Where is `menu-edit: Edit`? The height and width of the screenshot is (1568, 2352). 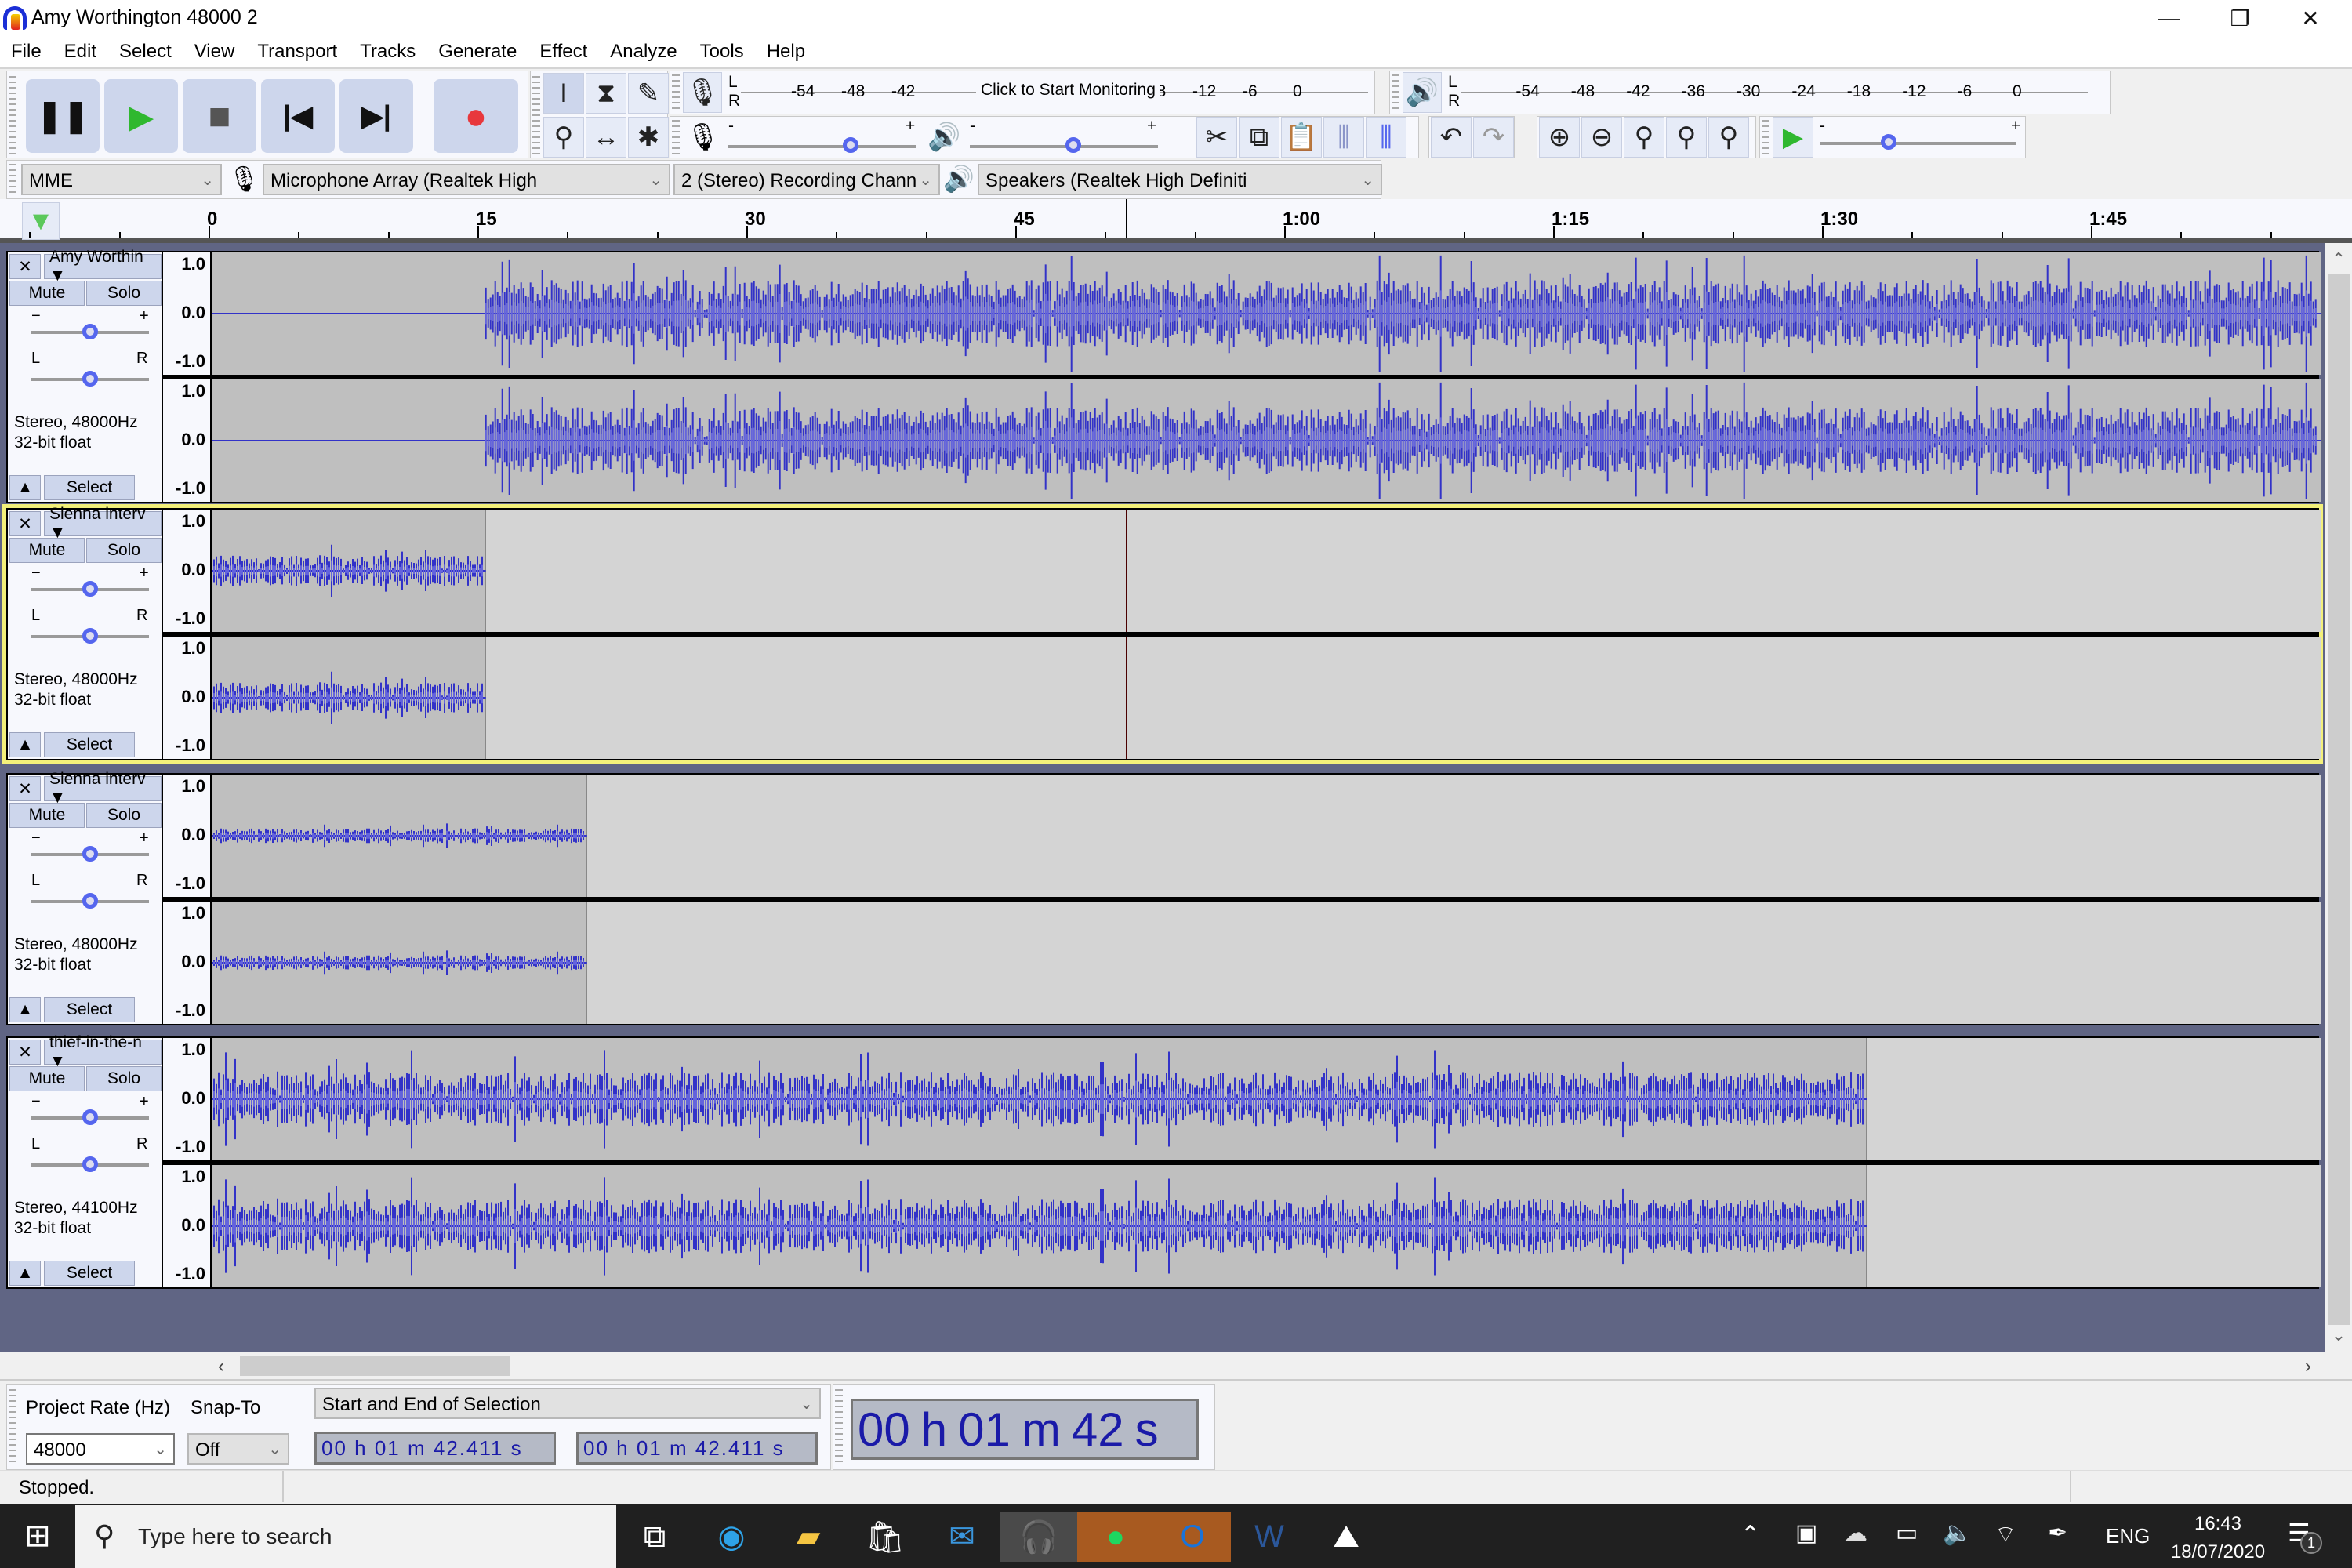 menu-edit: Edit is located at coordinates (80, 52).